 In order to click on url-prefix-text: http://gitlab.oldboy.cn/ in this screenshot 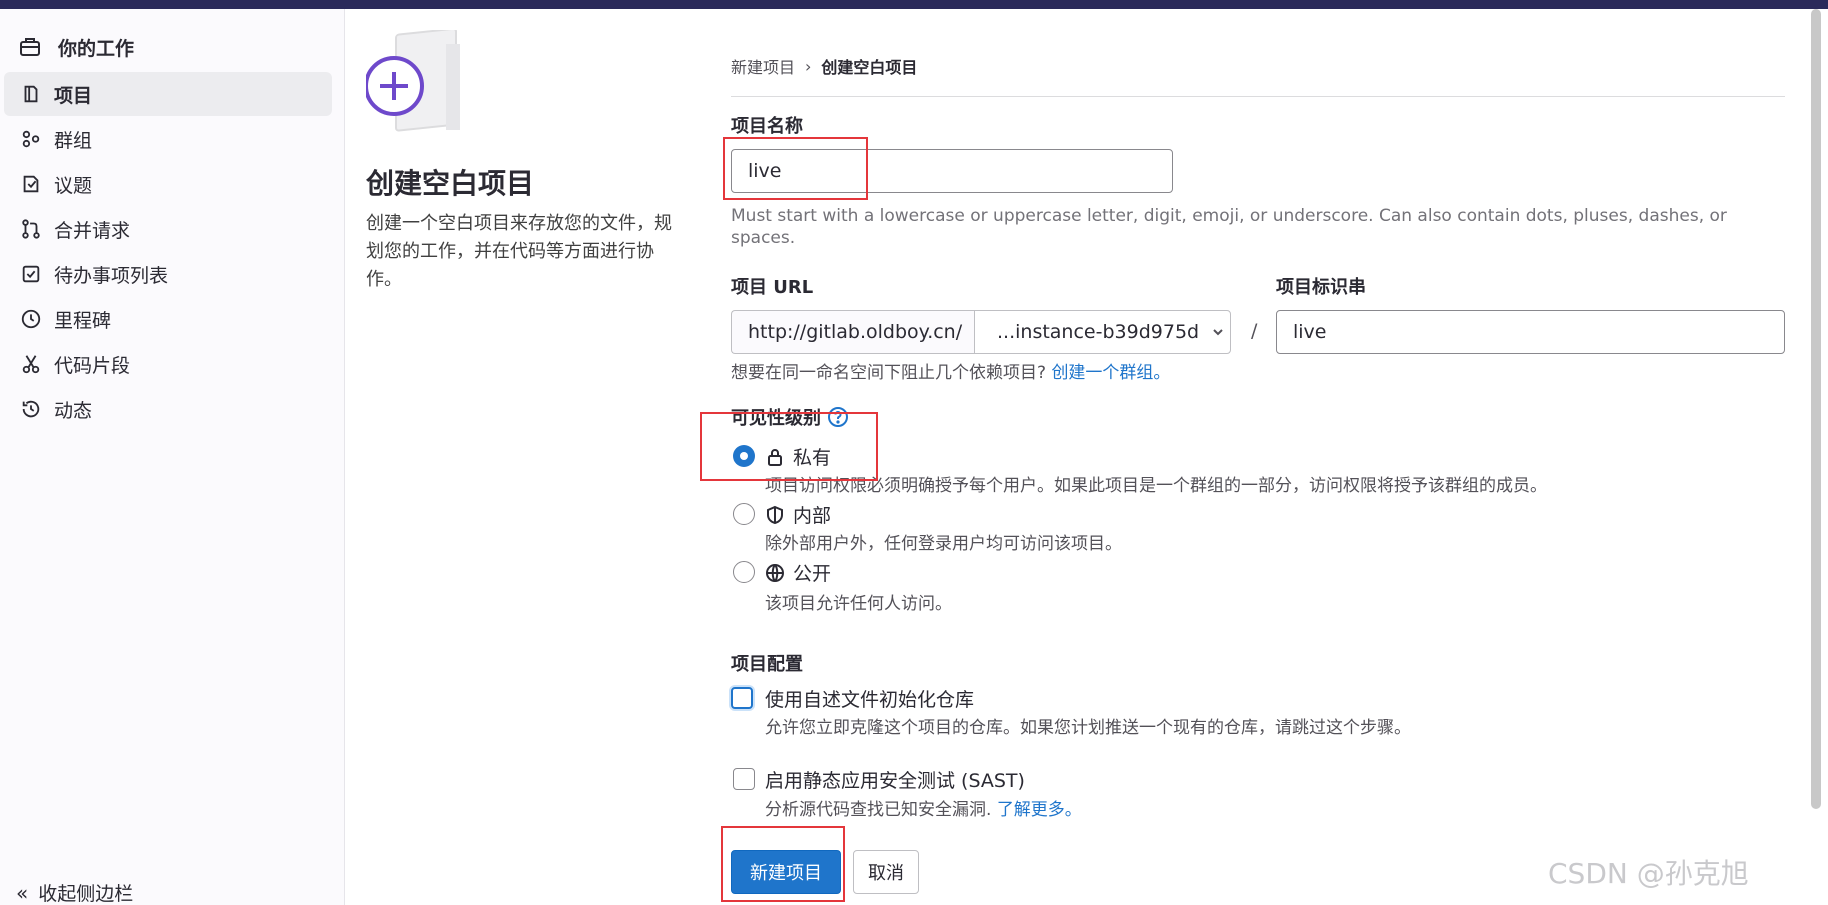, I will do `click(855, 332)`.